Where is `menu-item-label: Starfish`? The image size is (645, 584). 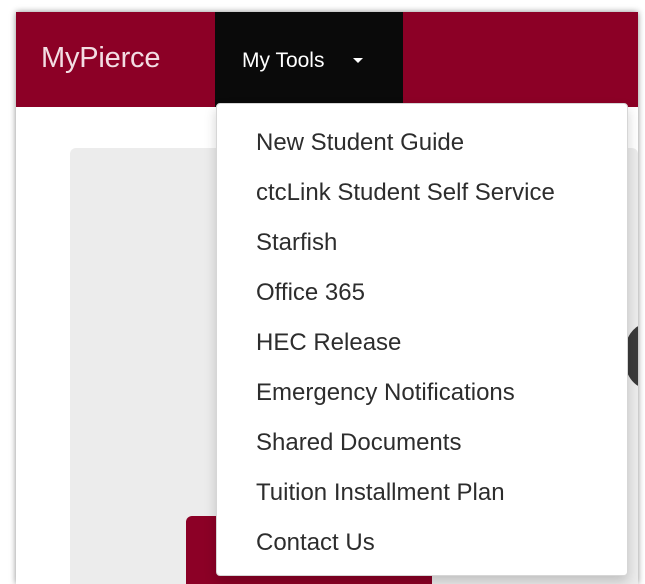 menu-item-label: Starfish is located at coordinates (297, 242).